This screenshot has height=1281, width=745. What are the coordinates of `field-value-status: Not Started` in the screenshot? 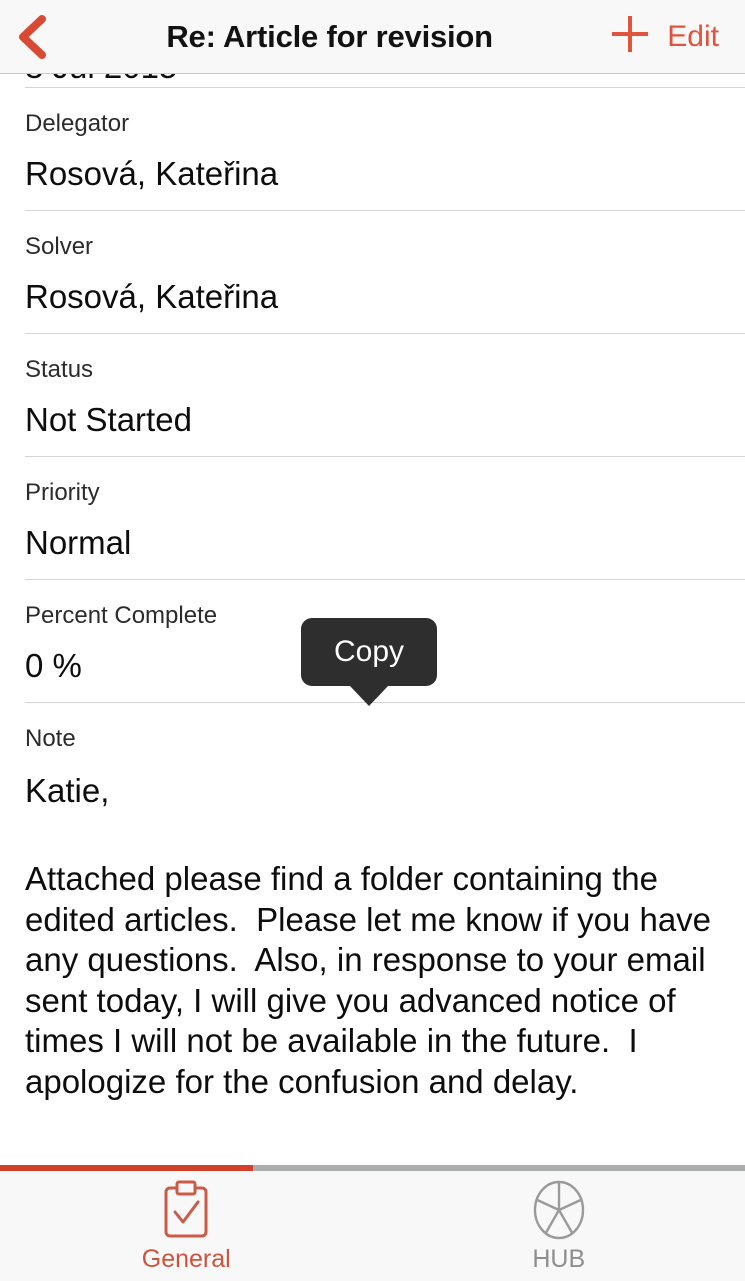 It's located at (108, 419).